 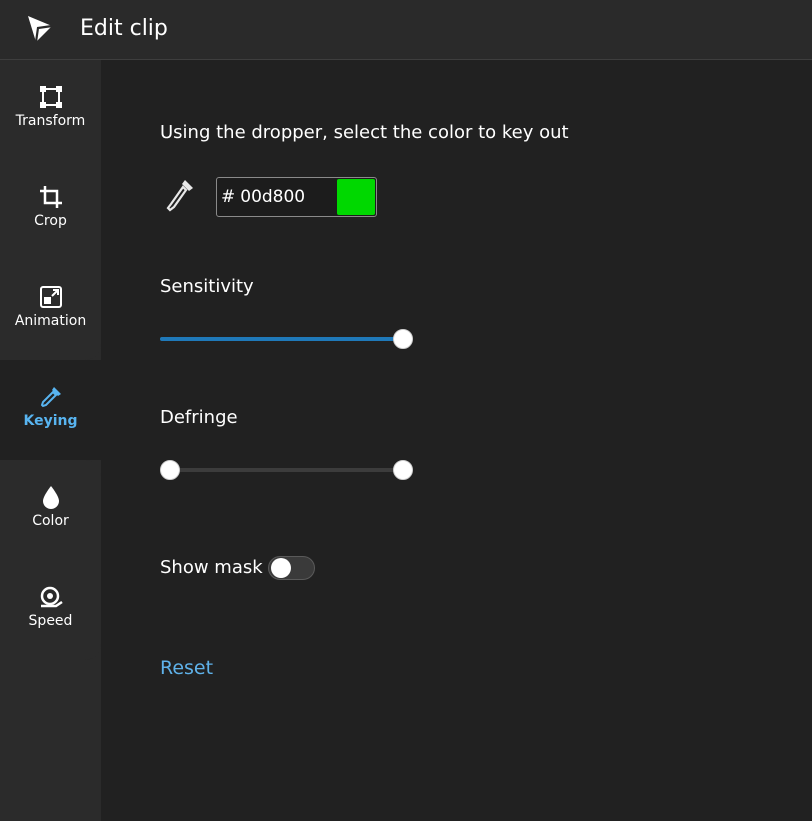 I want to click on sensitivity-slider, so click(x=286, y=339).